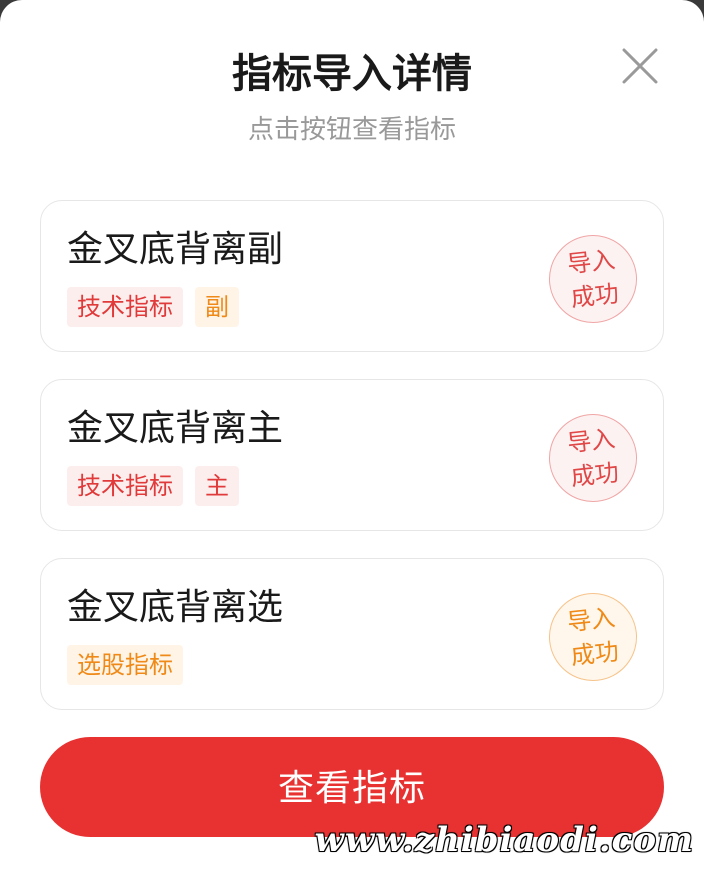 The height and width of the screenshot is (876, 704). I want to click on close-icon, so click(640, 66).